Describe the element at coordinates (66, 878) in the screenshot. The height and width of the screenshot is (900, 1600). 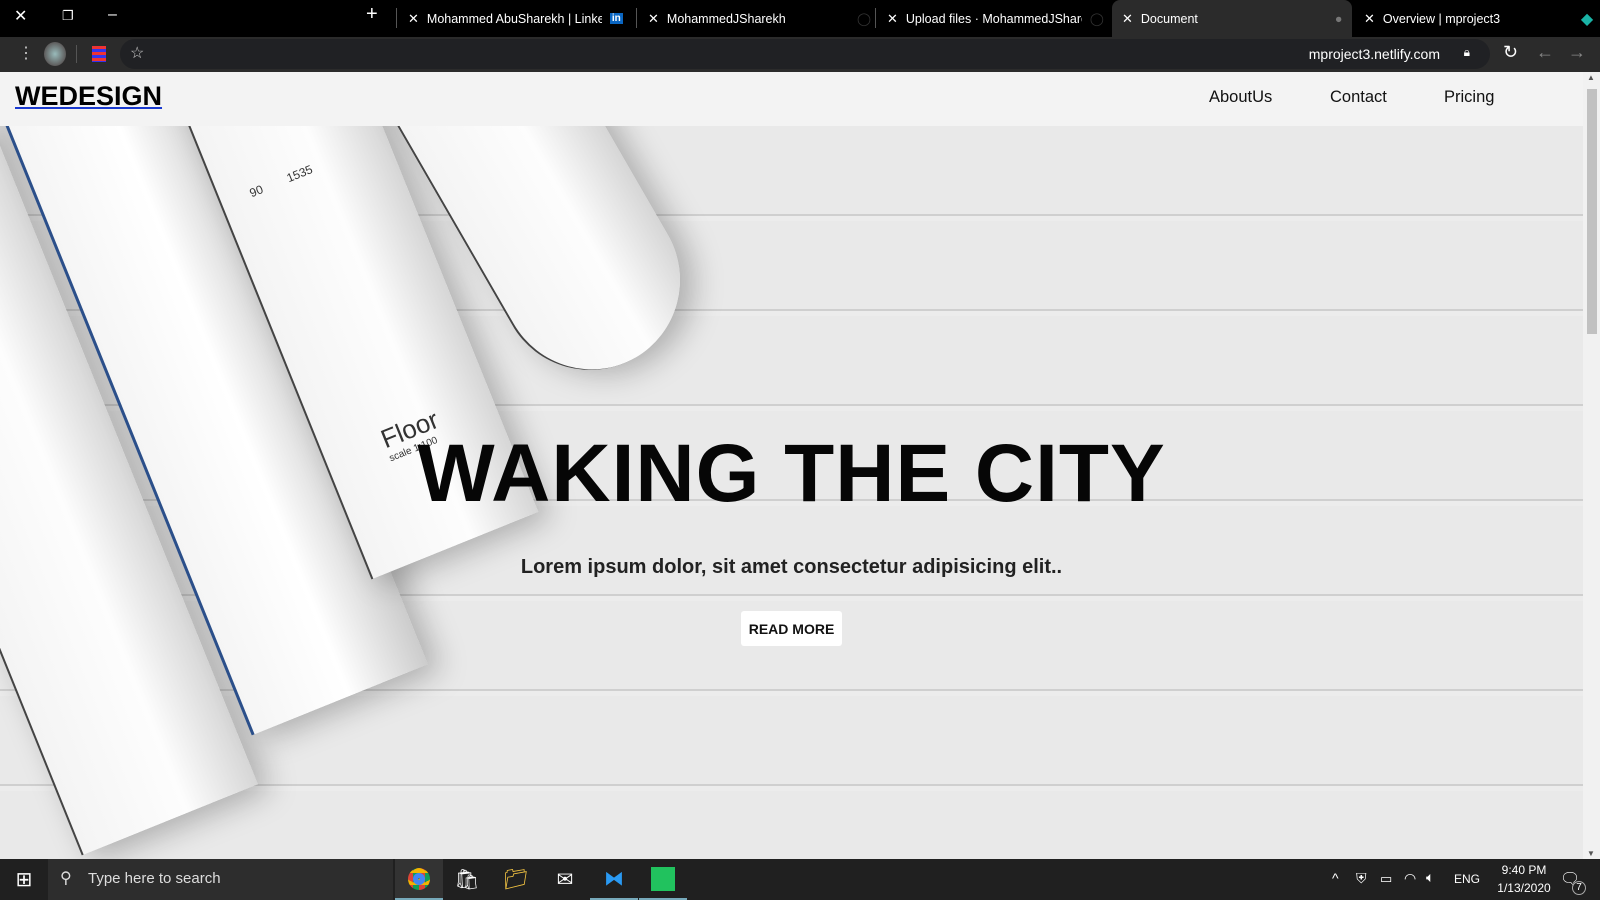
I see `search-icon: ⚲` at that location.